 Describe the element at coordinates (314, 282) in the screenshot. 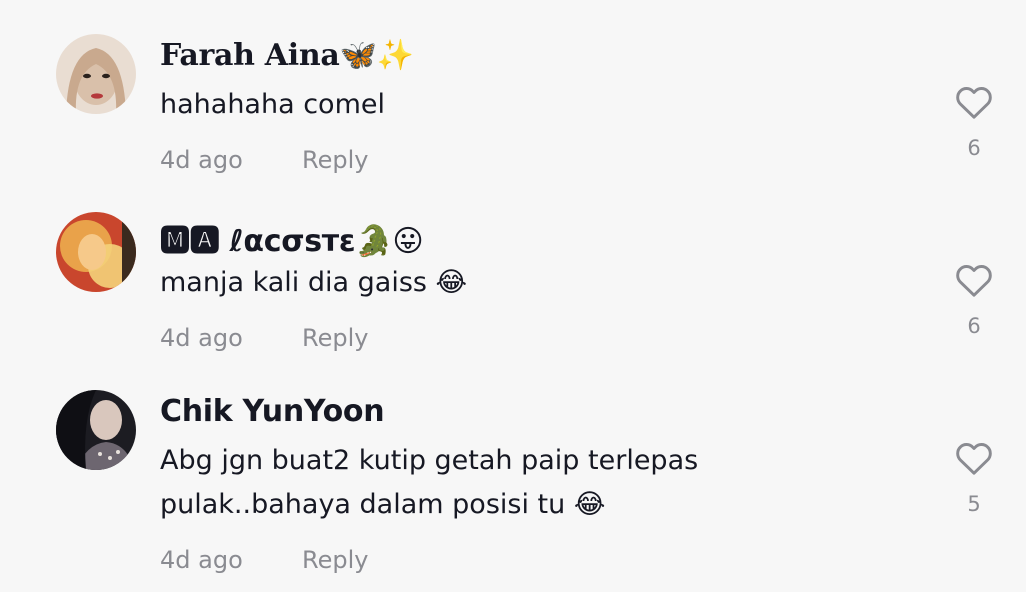

I see `comment-text: manja kali dia gaiss 😂` at that location.